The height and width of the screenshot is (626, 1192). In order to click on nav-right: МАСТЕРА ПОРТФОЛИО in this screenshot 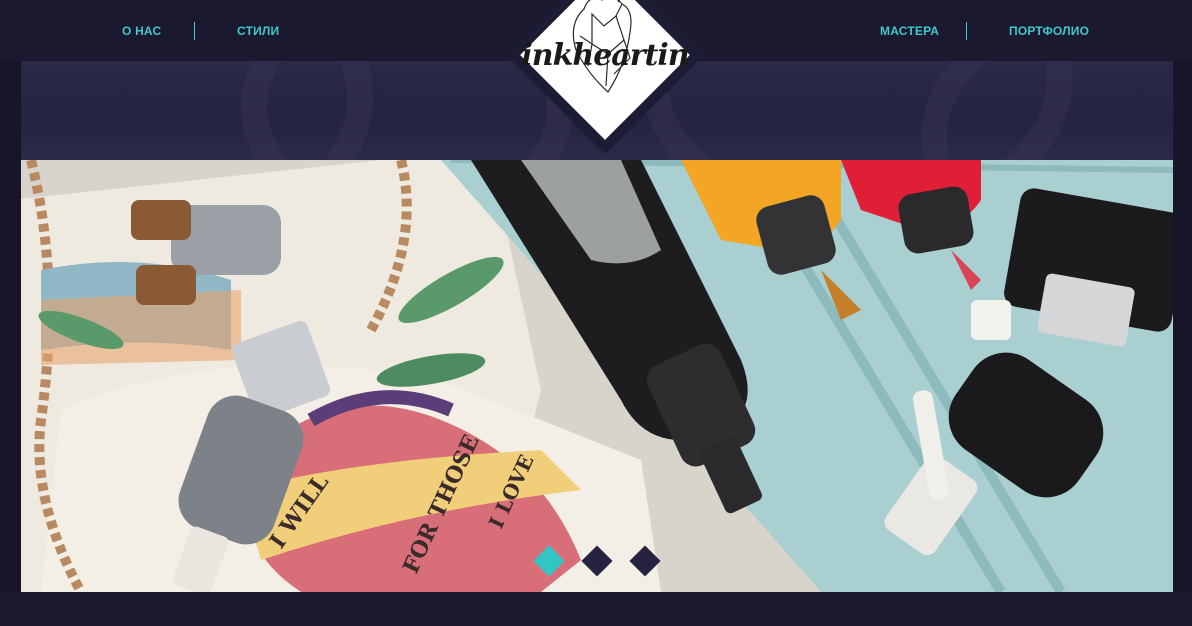, I will do `click(984, 31)`.